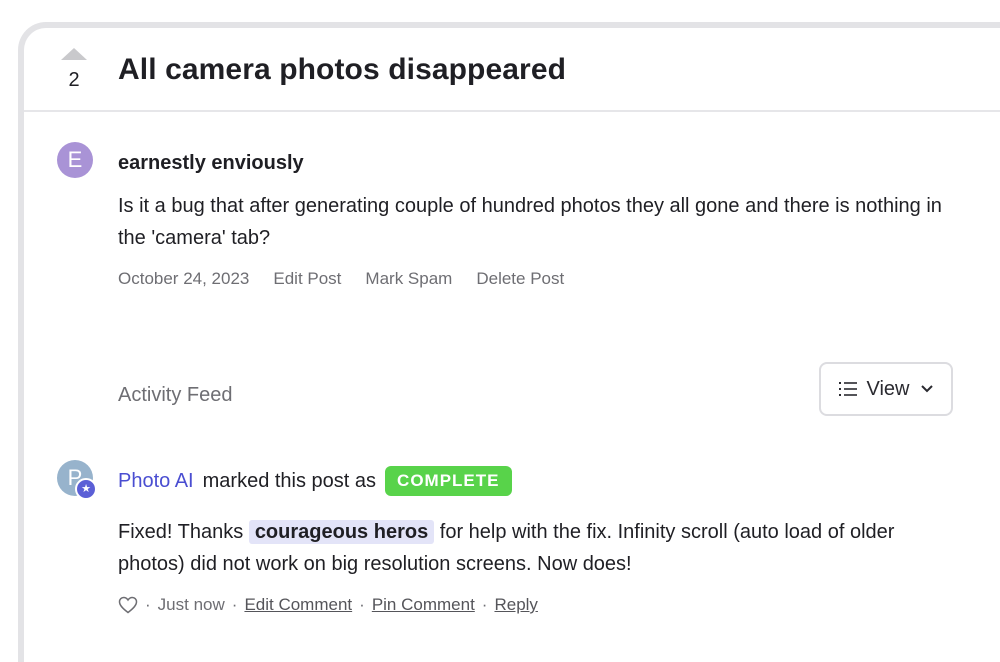 The image size is (1000, 662). What do you see at coordinates (307, 279) in the screenshot?
I see `edit-post-link: Edit Post` at bounding box center [307, 279].